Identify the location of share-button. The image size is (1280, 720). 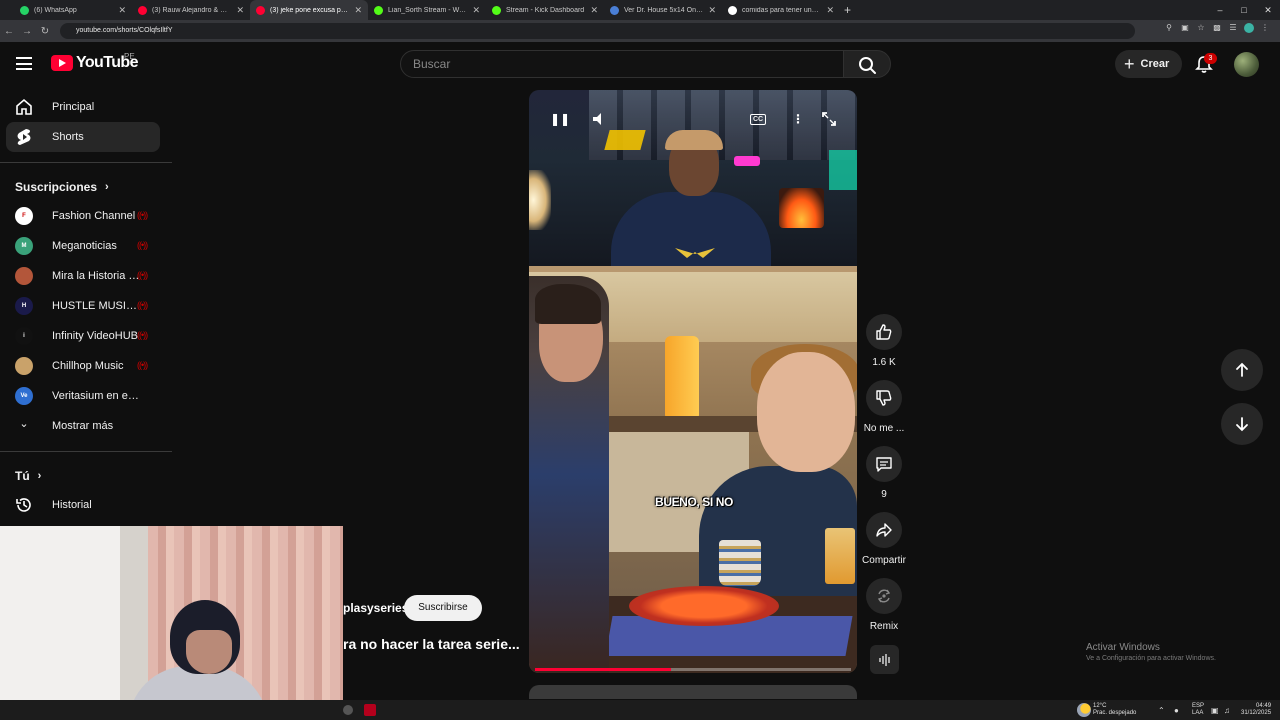
(884, 530).